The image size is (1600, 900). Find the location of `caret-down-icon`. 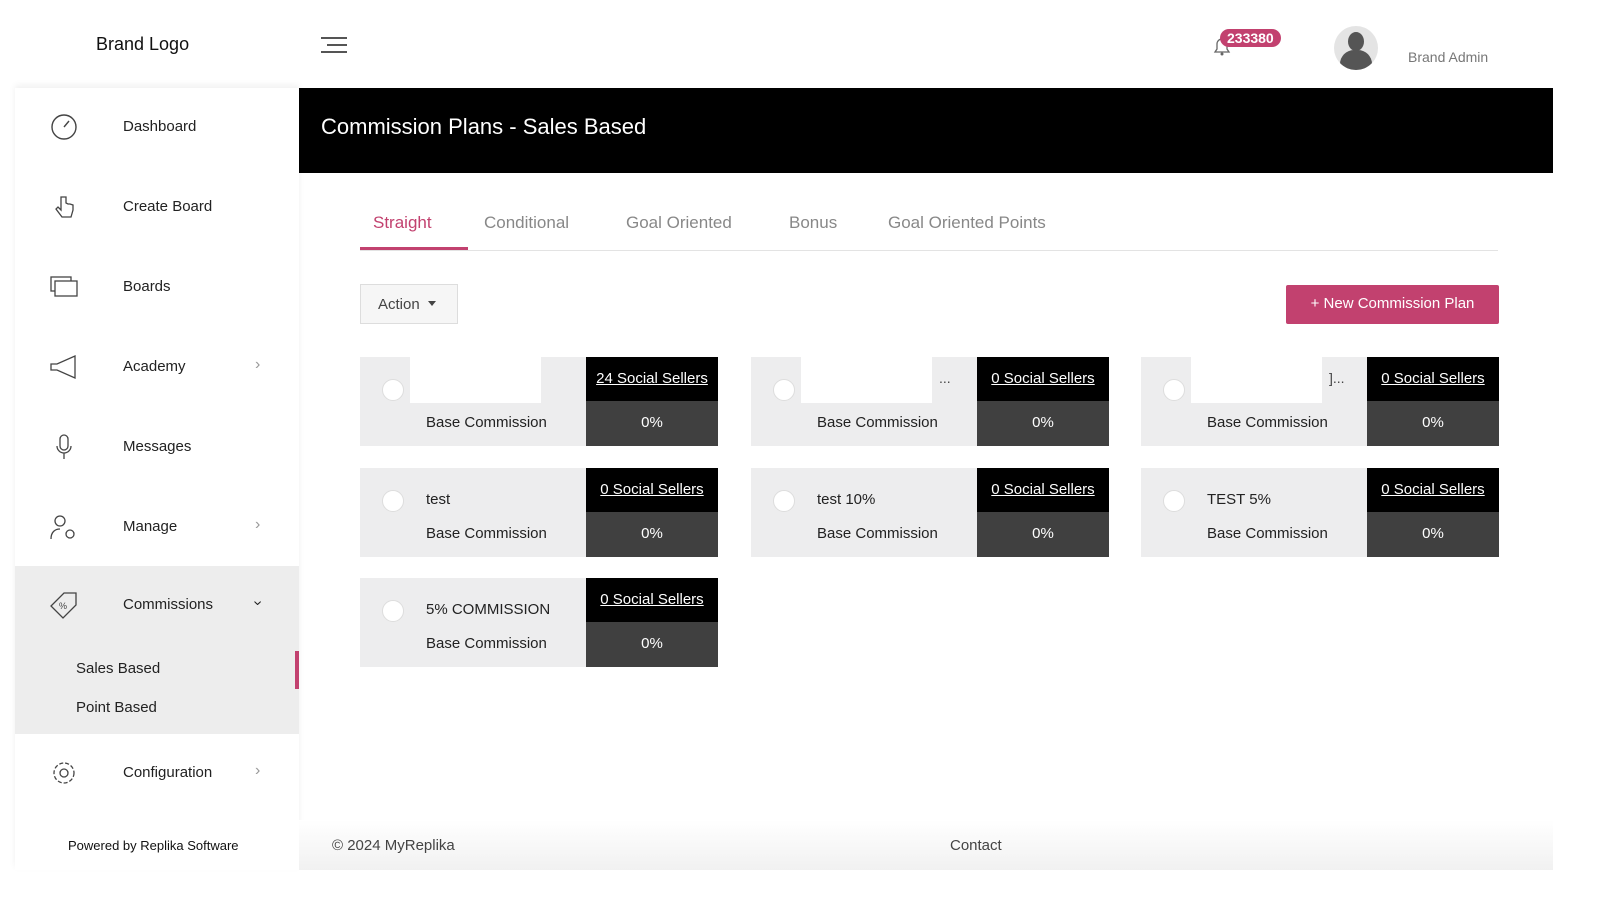

caret-down-icon is located at coordinates (431, 305).